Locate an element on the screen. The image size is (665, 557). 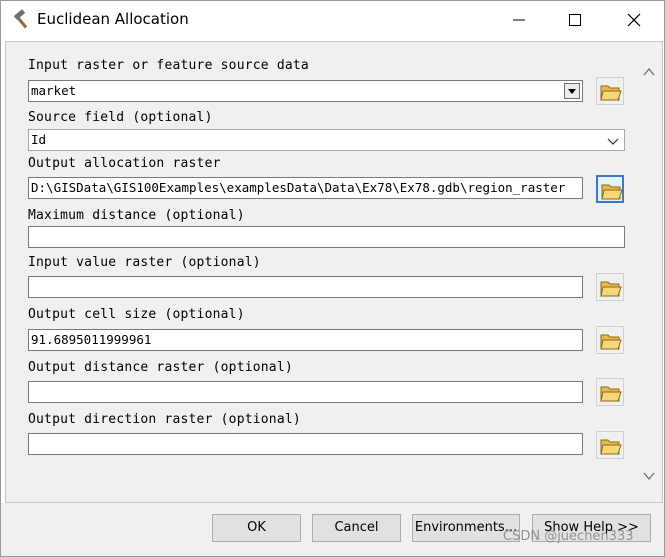
browse-input-value-raster-button is located at coordinates (610, 287).